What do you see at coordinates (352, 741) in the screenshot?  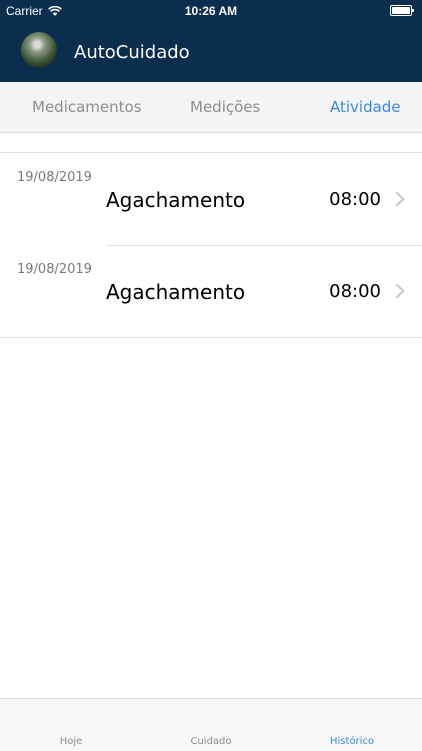 I see `tabbar-item-historico: Histórico` at bounding box center [352, 741].